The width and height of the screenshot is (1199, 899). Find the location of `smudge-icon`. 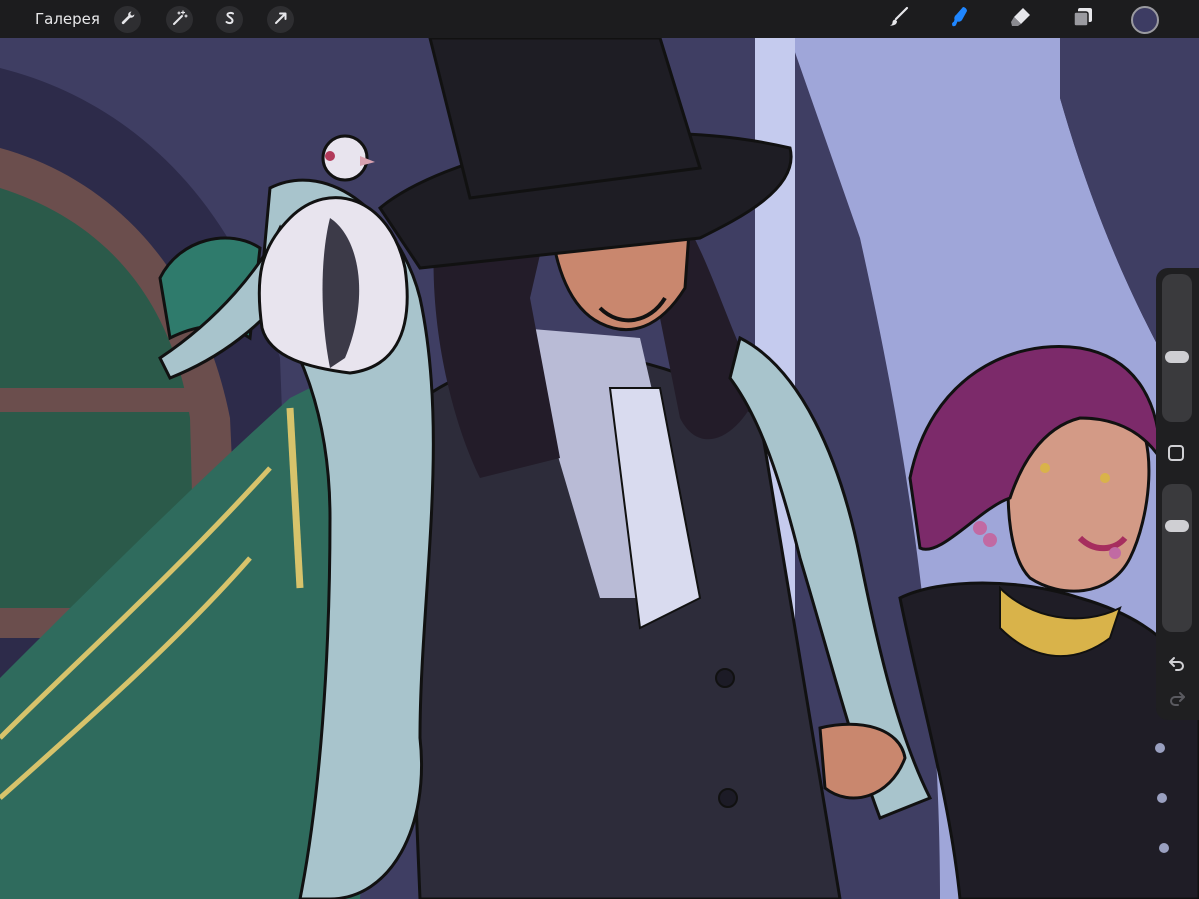

smudge-icon is located at coordinates (960, 19).